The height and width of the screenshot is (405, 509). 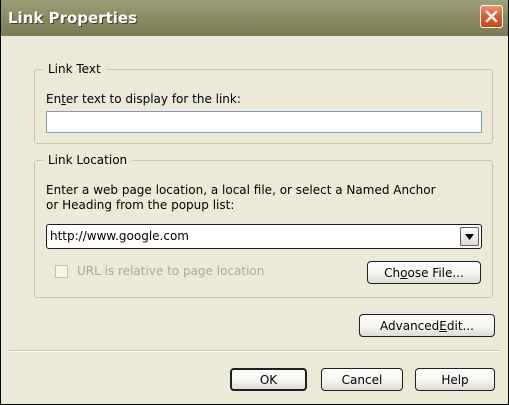 I want to click on url-dropdown-button, so click(x=469, y=236).